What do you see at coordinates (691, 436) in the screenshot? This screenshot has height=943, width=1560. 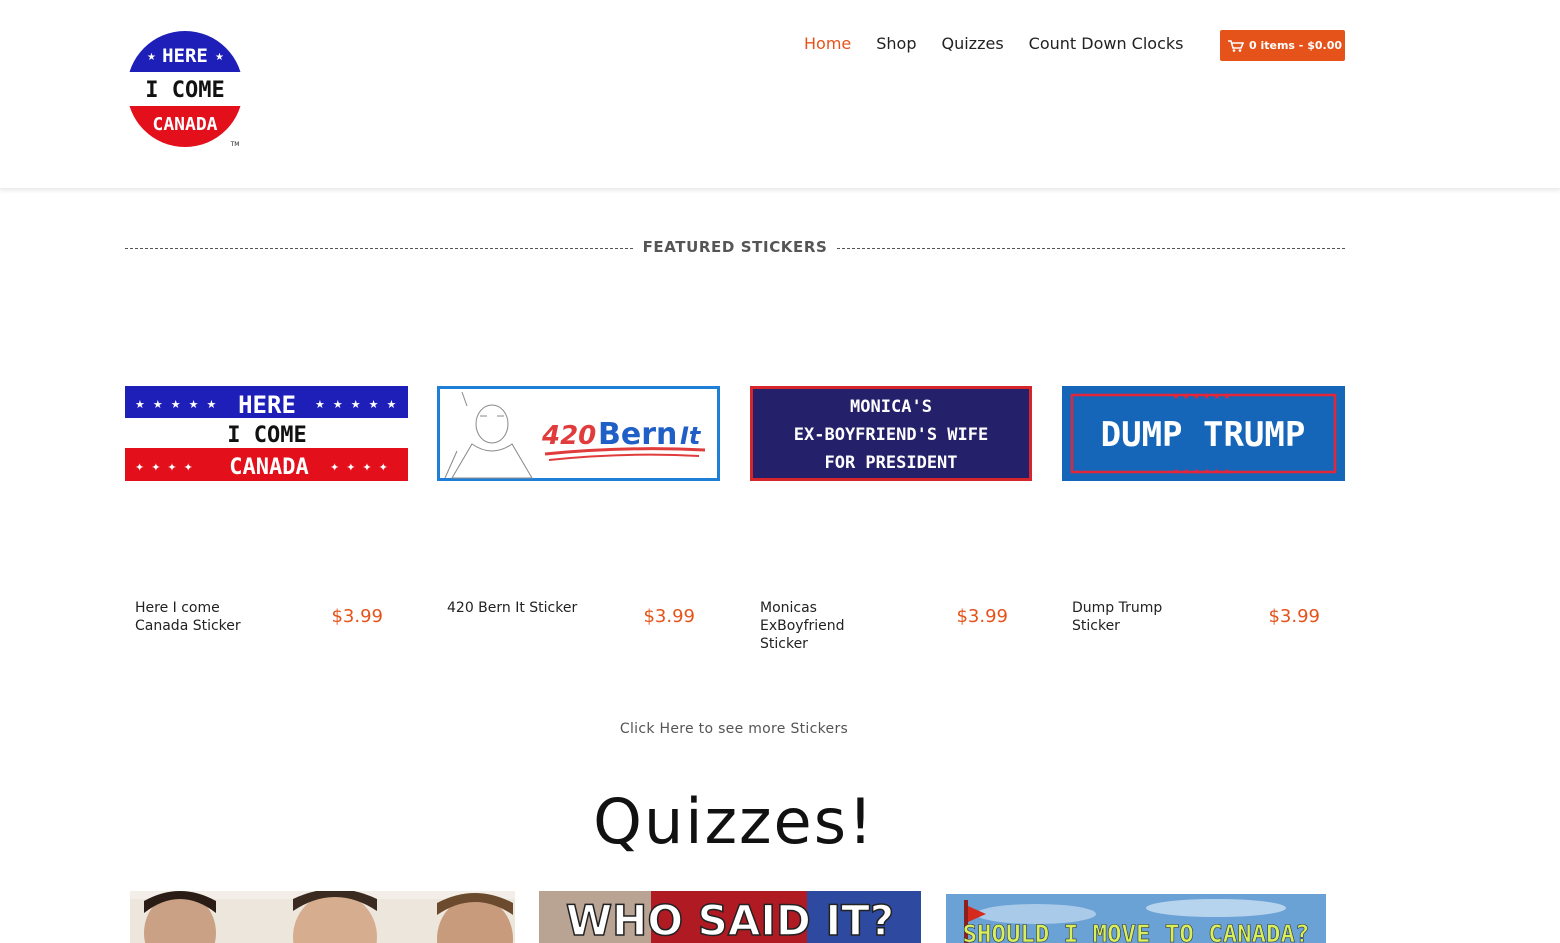 I see `sticker-it: It` at bounding box center [691, 436].